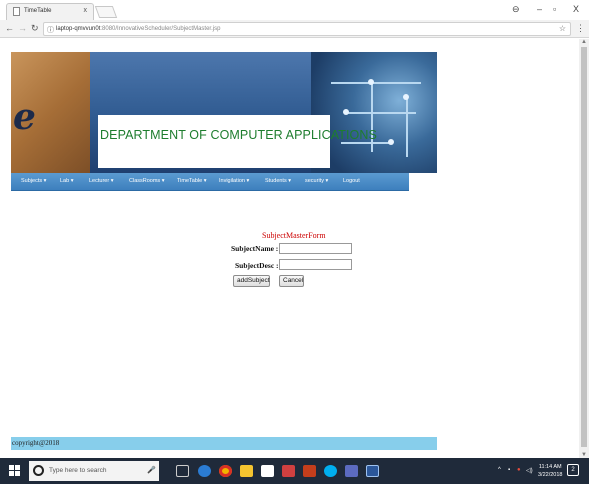  Describe the element at coordinates (33, 181) in the screenshot. I see `nav-item-subjects: Subjects ▾` at that location.